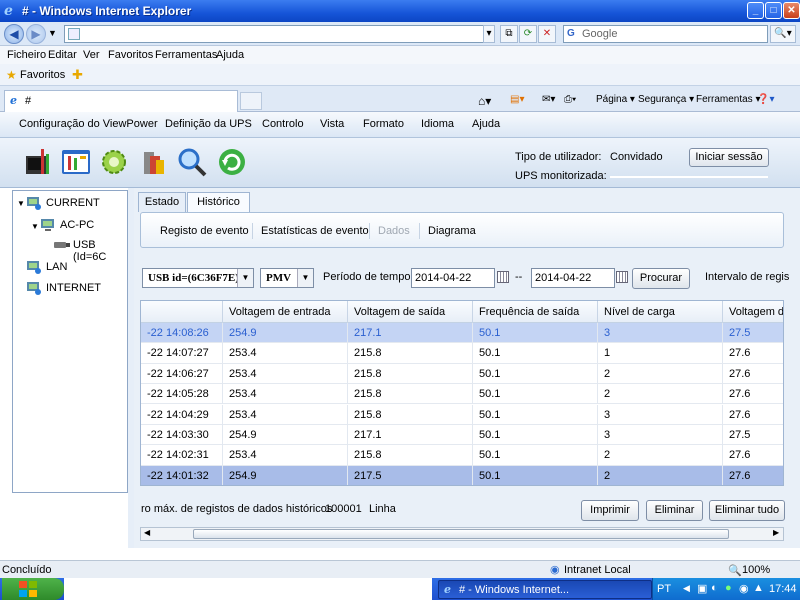 Image resolution: width=800 pixels, height=600 pixels. What do you see at coordinates (462, 353) in the screenshot?
I see `table-row: -22 14:07:27 253.4 215.8 50.1 1 27.6` at bounding box center [462, 353].